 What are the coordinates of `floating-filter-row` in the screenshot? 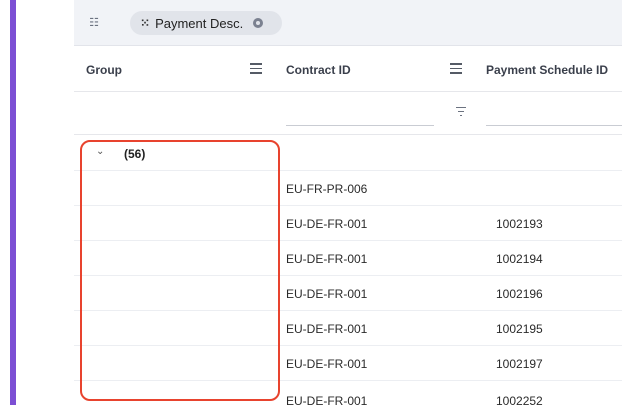 It's located at (348, 113).